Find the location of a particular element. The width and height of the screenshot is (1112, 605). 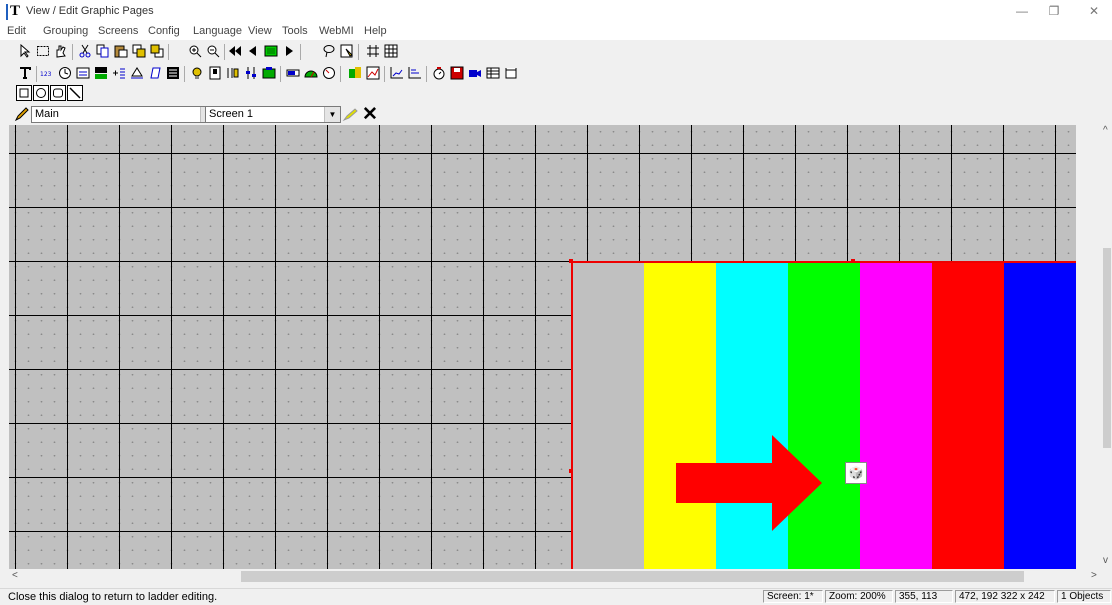

bring-front-button is located at coordinates (139, 51).